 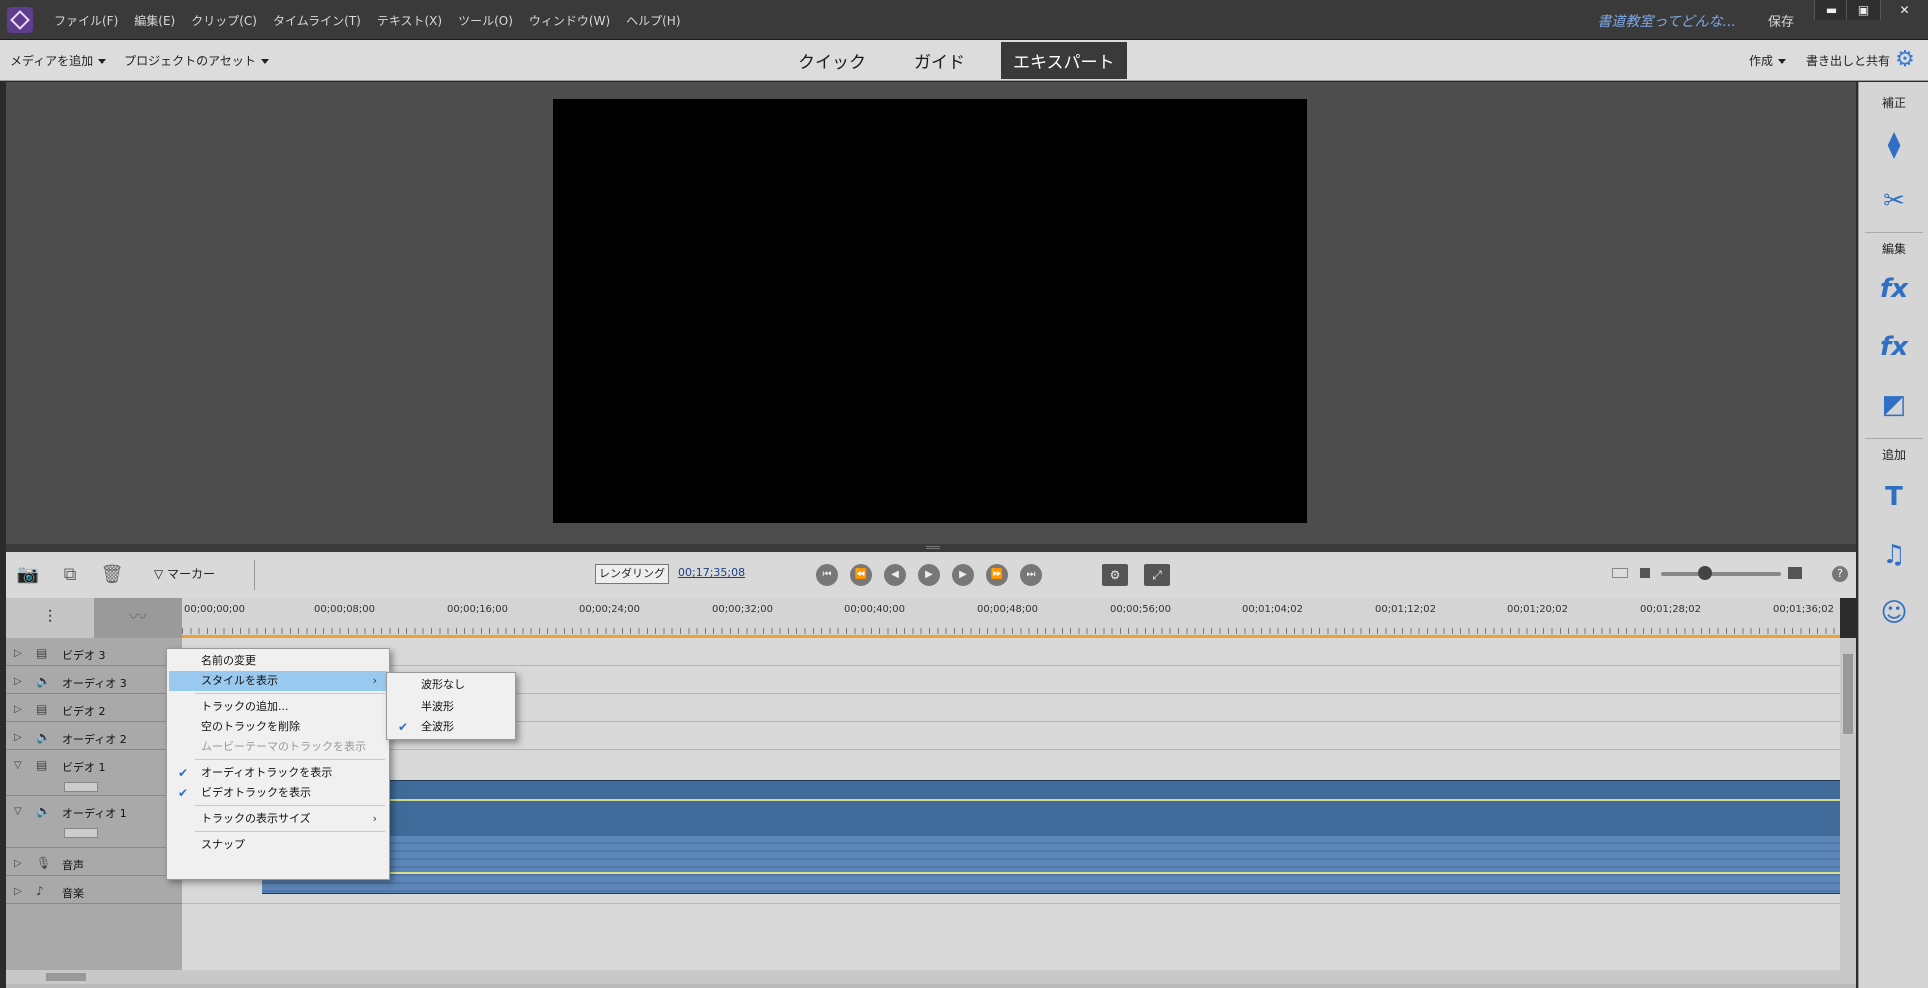 I want to click on monitor-settings-icon: ⚙, so click(x=1115, y=575).